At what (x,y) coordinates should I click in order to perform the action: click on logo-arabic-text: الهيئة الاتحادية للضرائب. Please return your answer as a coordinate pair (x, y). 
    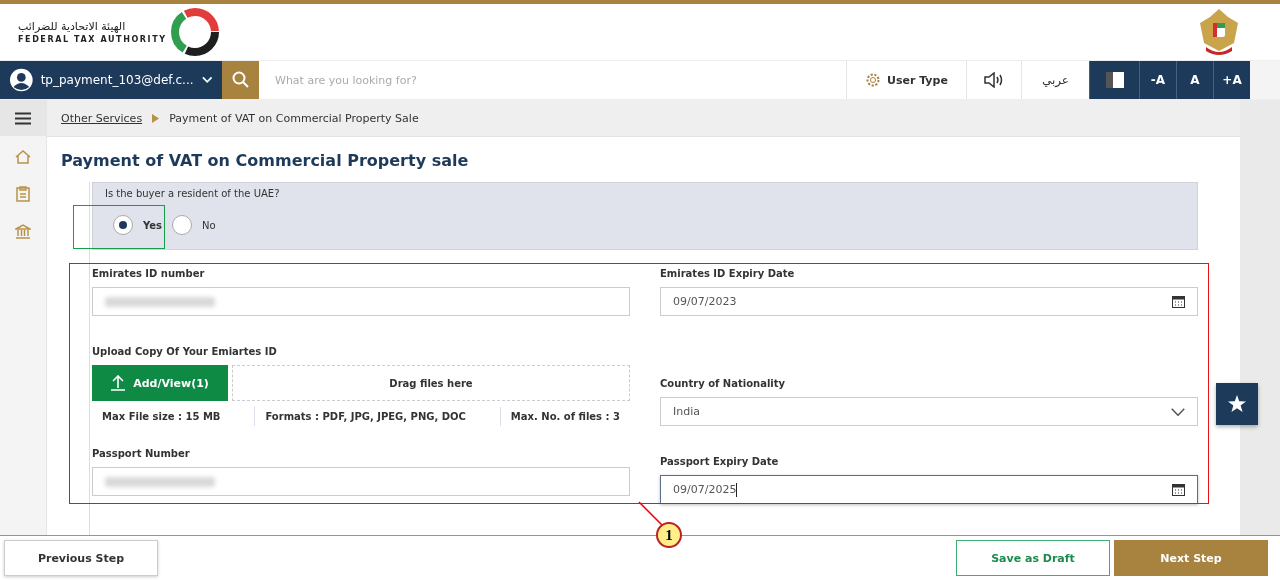
    Looking at the image, I should click on (72, 26).